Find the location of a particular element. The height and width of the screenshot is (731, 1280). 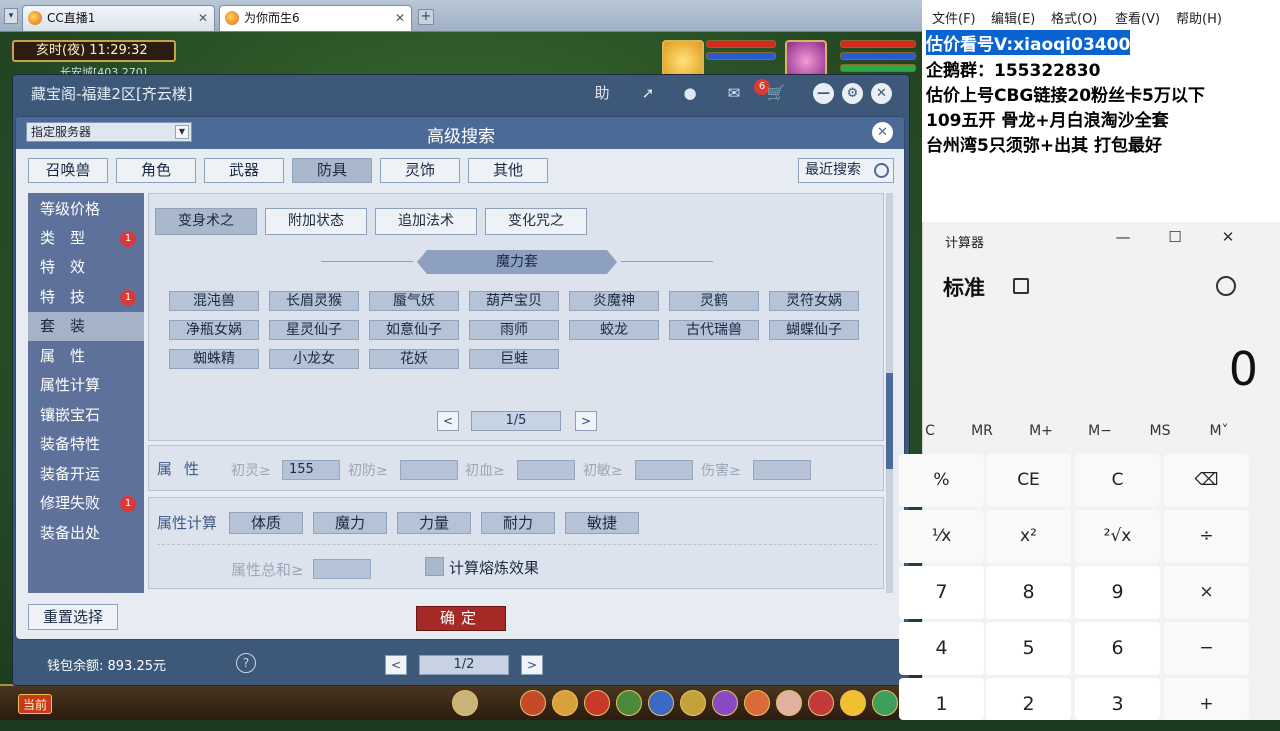

set-item-chip: 蛟龙 is located at coordinates (614, 330).